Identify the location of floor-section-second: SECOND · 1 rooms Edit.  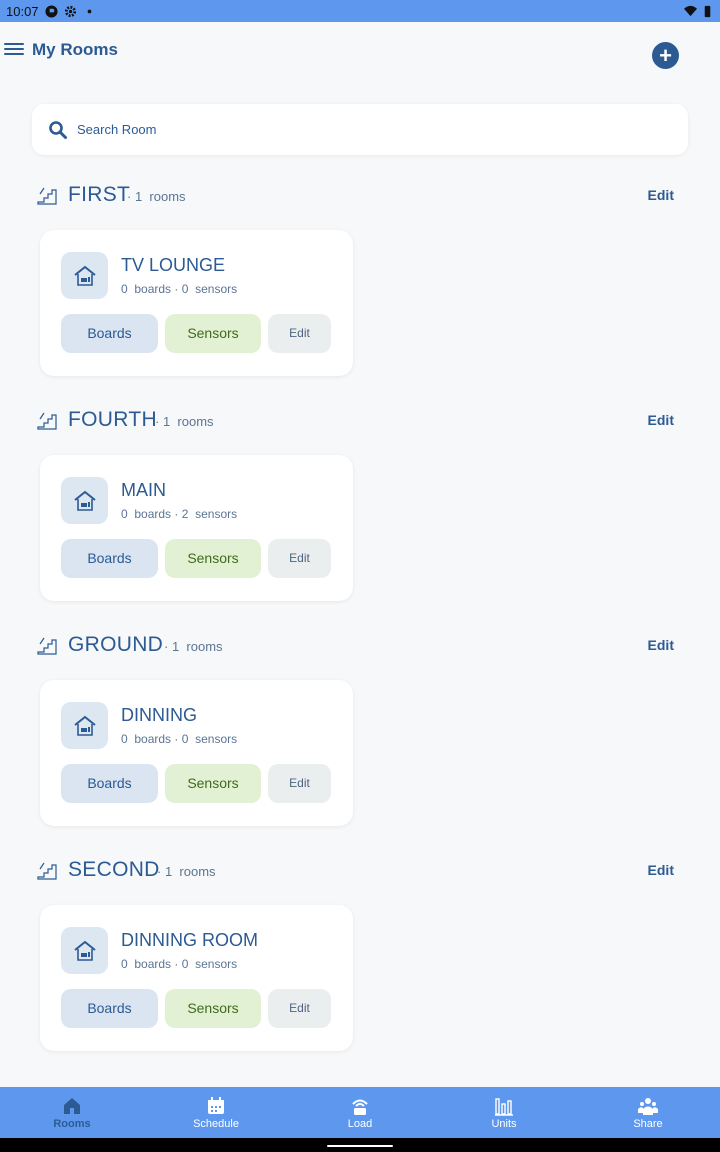
(360, 873).